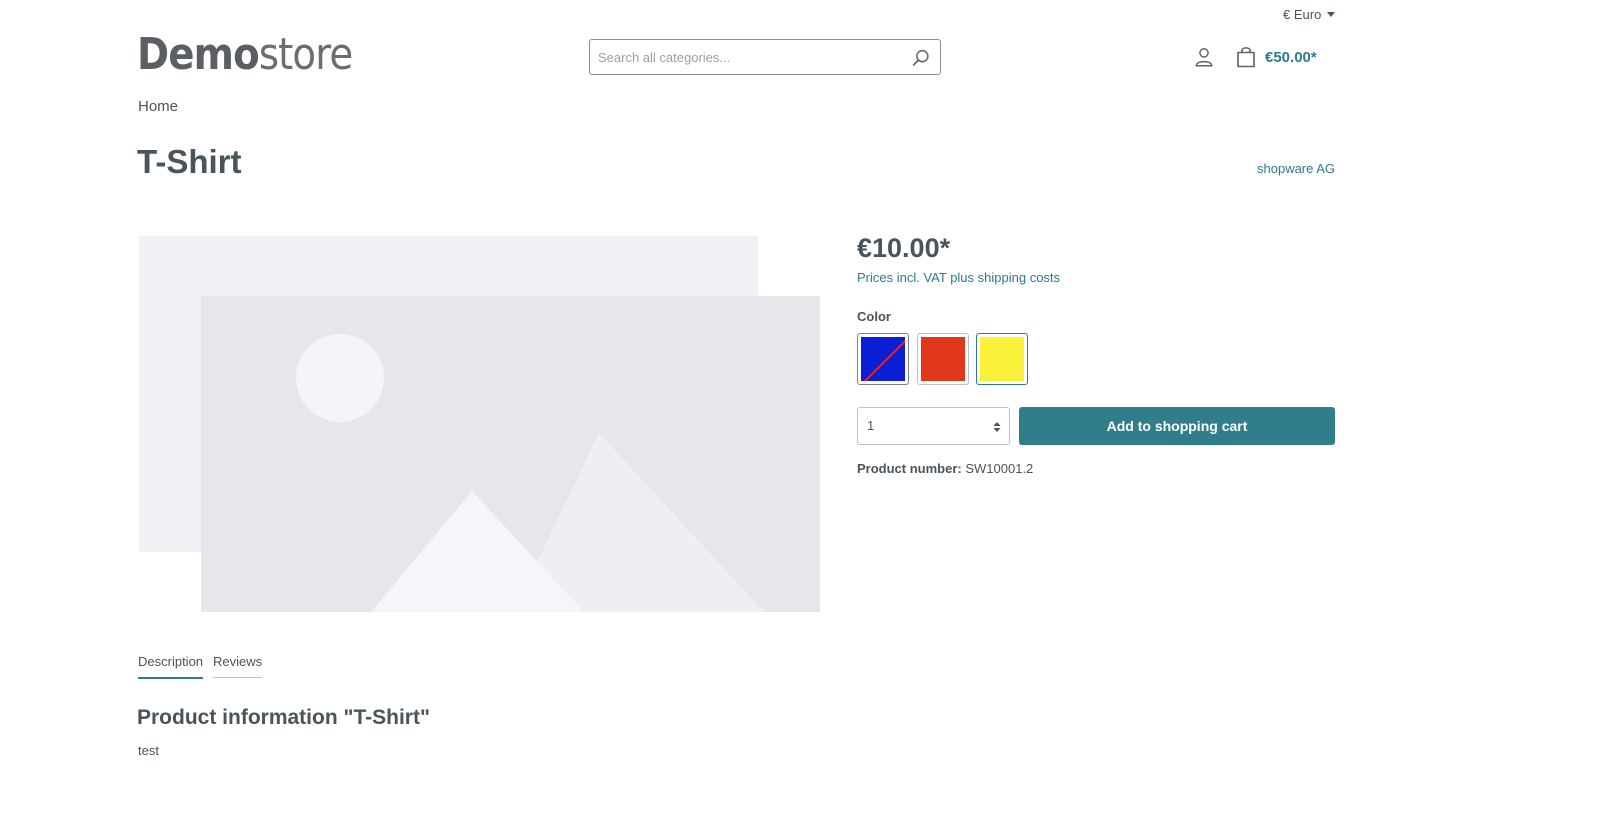 This screenshot has height=837, width=1603. What do you see at coordinates (958, 277) in the screenshot?
I see `tax-shipping-link: Prices incl. VAT plus shipping costs` at bounding box center [958, 277].